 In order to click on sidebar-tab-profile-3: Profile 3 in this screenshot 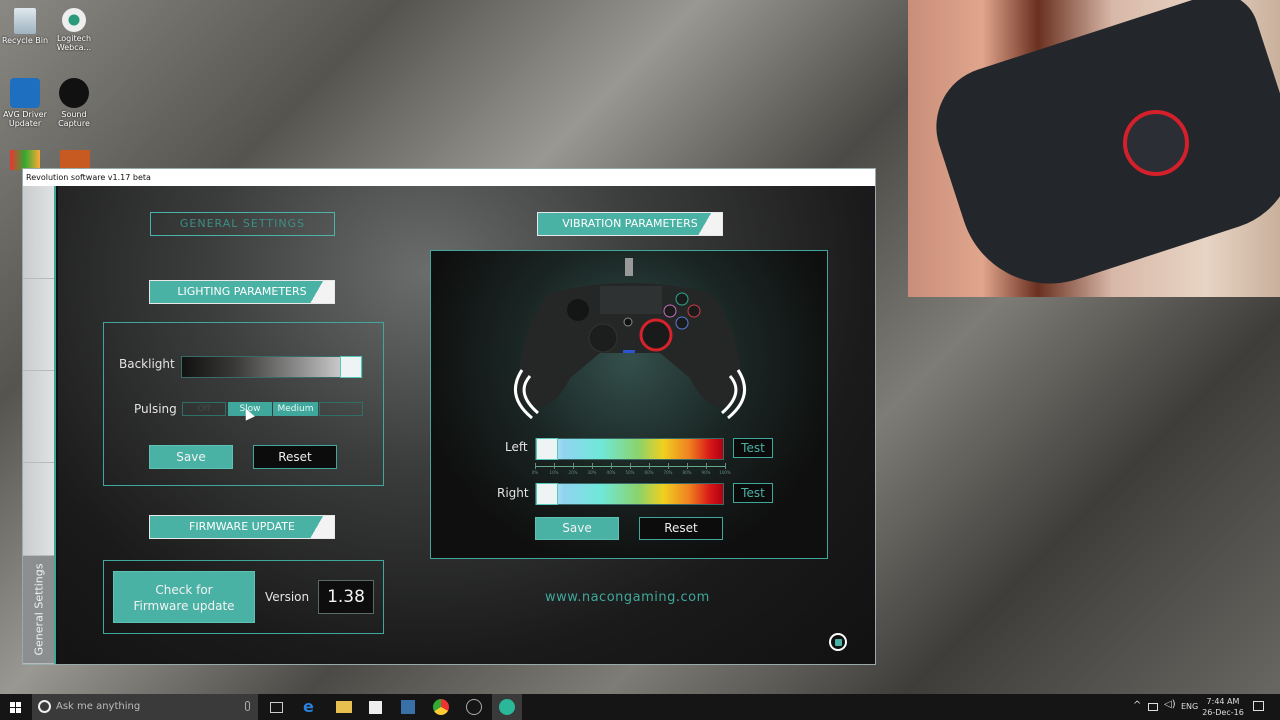, I will do `click(38, 417)`.